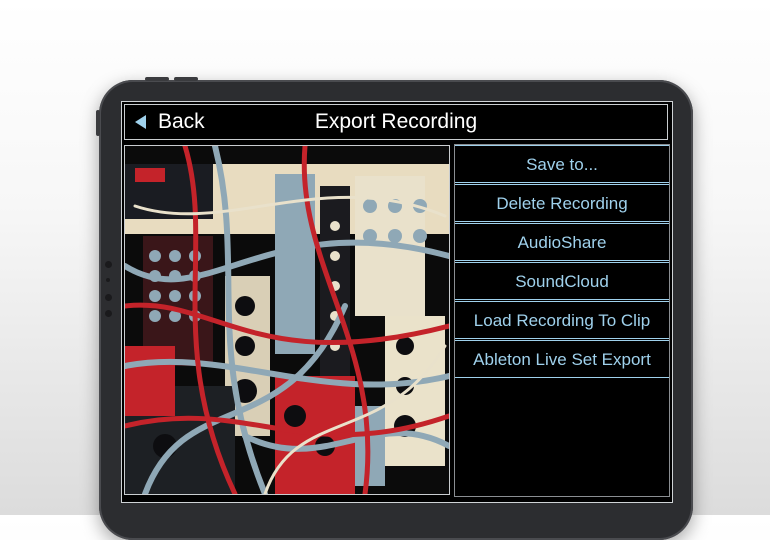 The height and width of the screenshot is (540, 770). Describe the element at coordinates (562, 359) in the screenshot. I see `ableton-live-set-export-button: Ableton Live Set Export` at that location.